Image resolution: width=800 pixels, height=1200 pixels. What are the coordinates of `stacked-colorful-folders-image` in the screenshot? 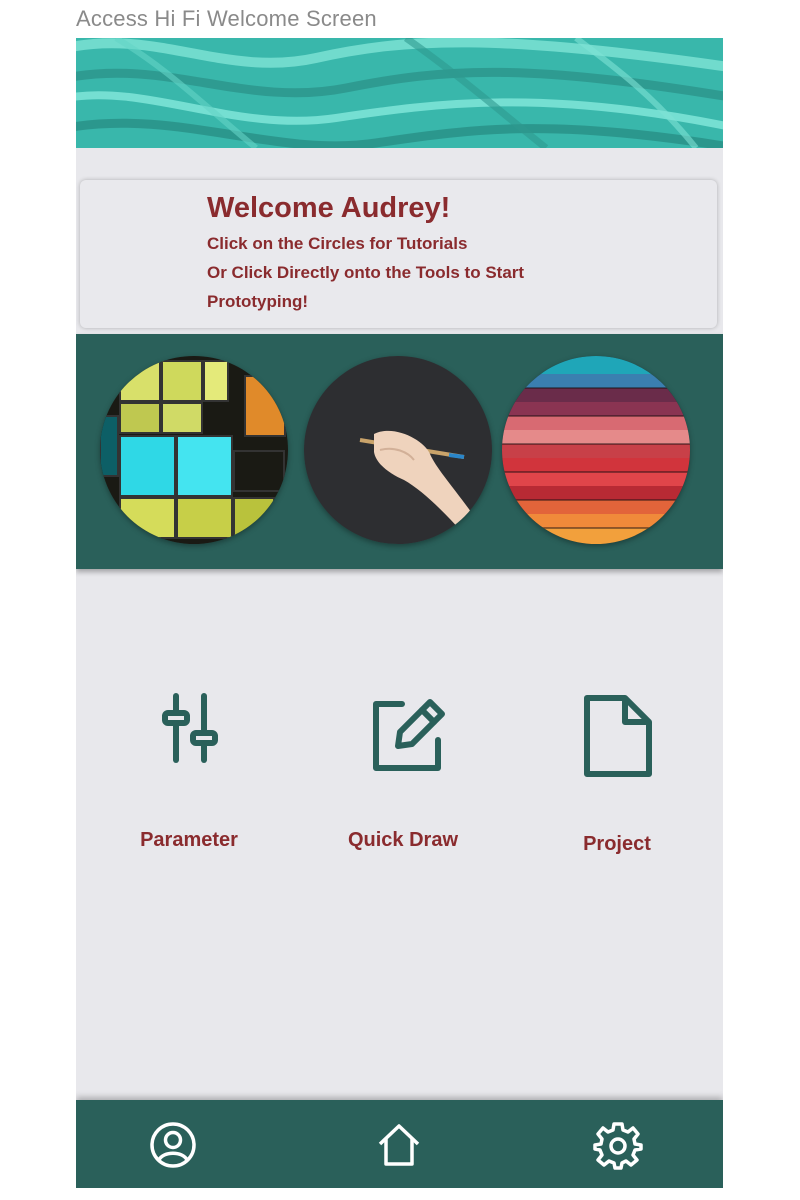 It's located at (596, 450).